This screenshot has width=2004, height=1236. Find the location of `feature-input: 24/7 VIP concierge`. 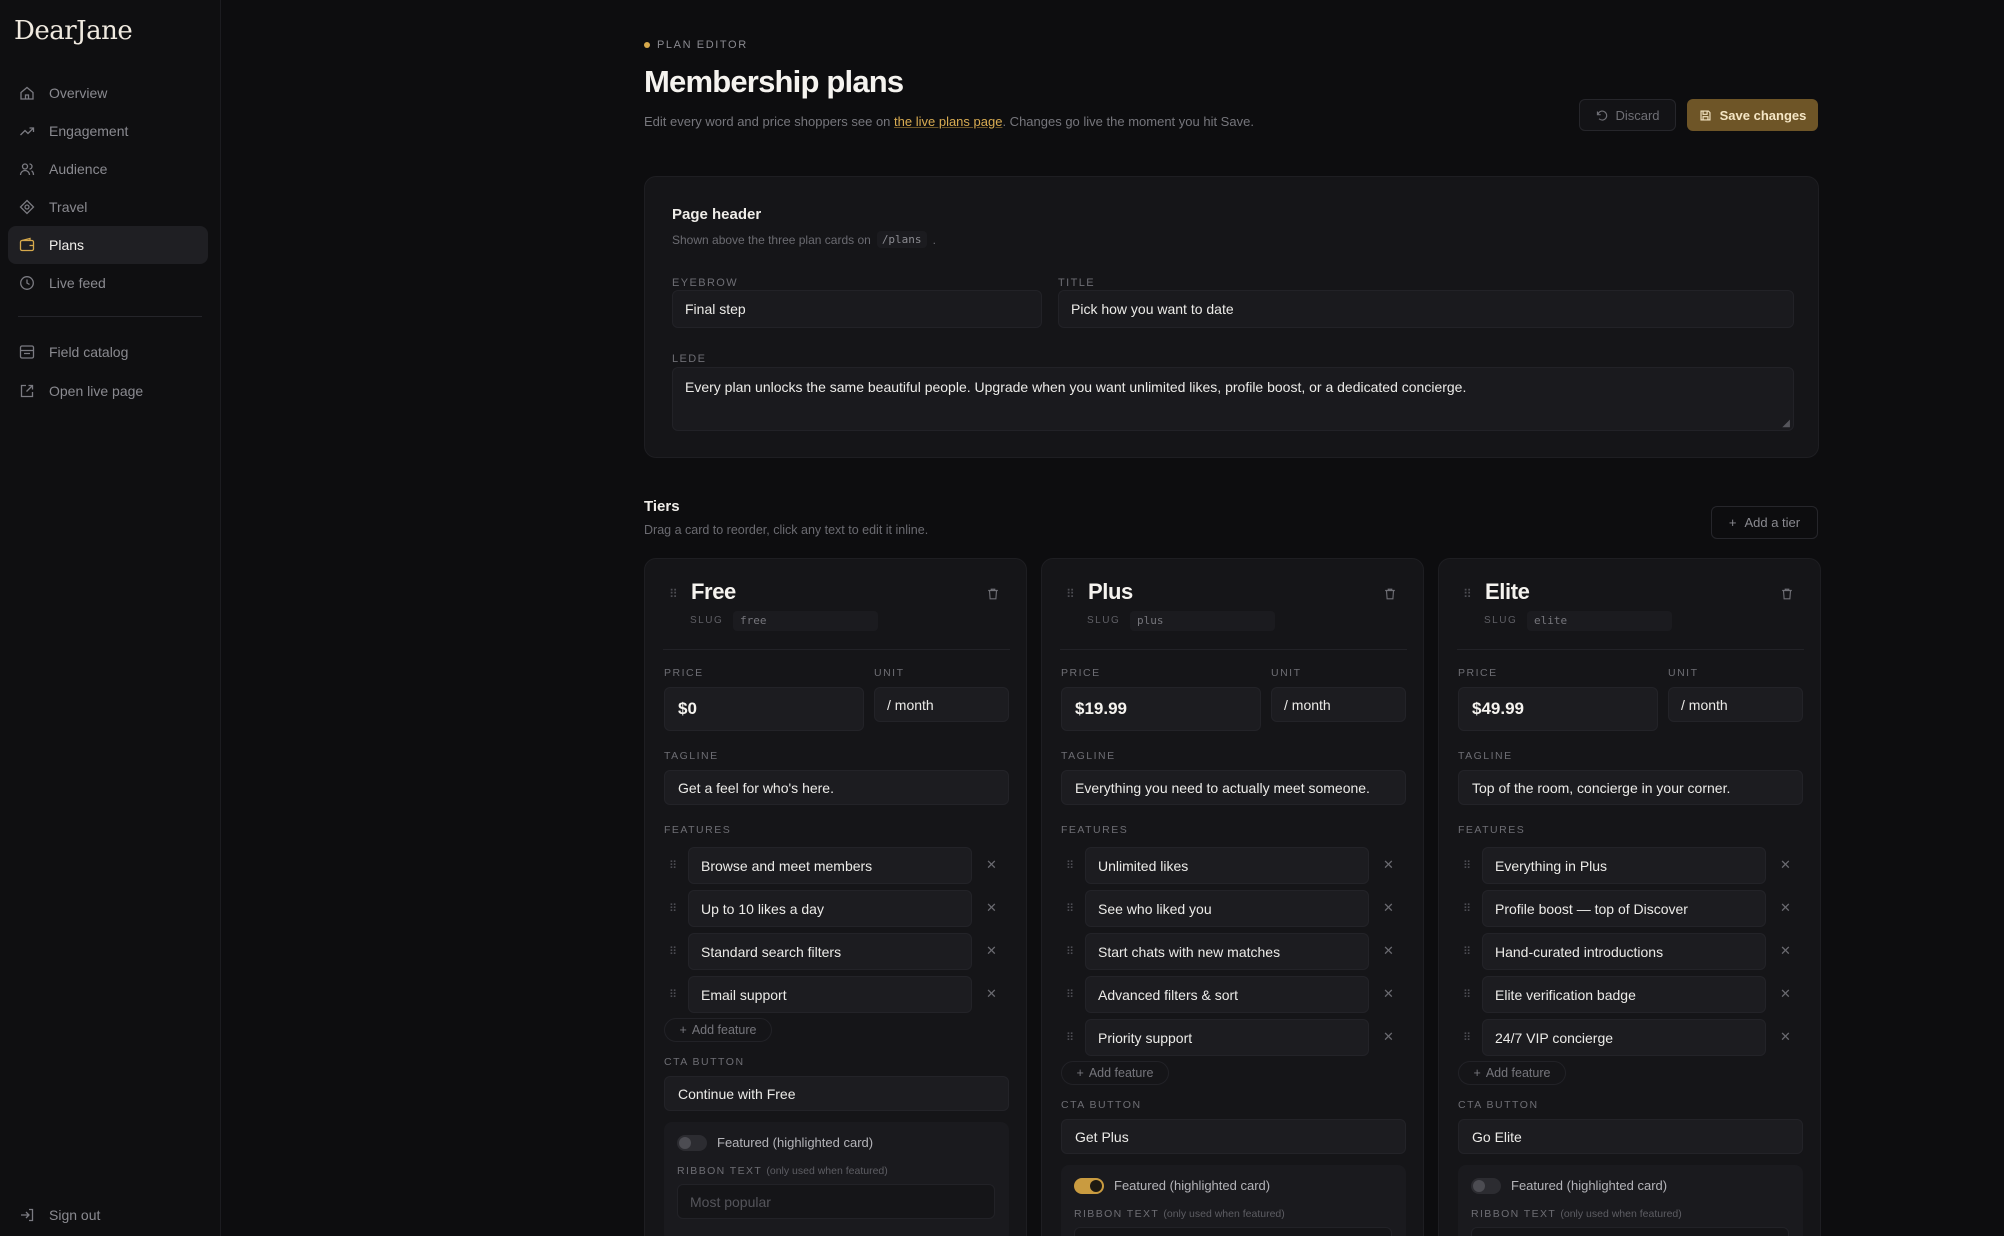

feature-input: 24/7 VIP concierge is located at coordinates (1624, 1037).